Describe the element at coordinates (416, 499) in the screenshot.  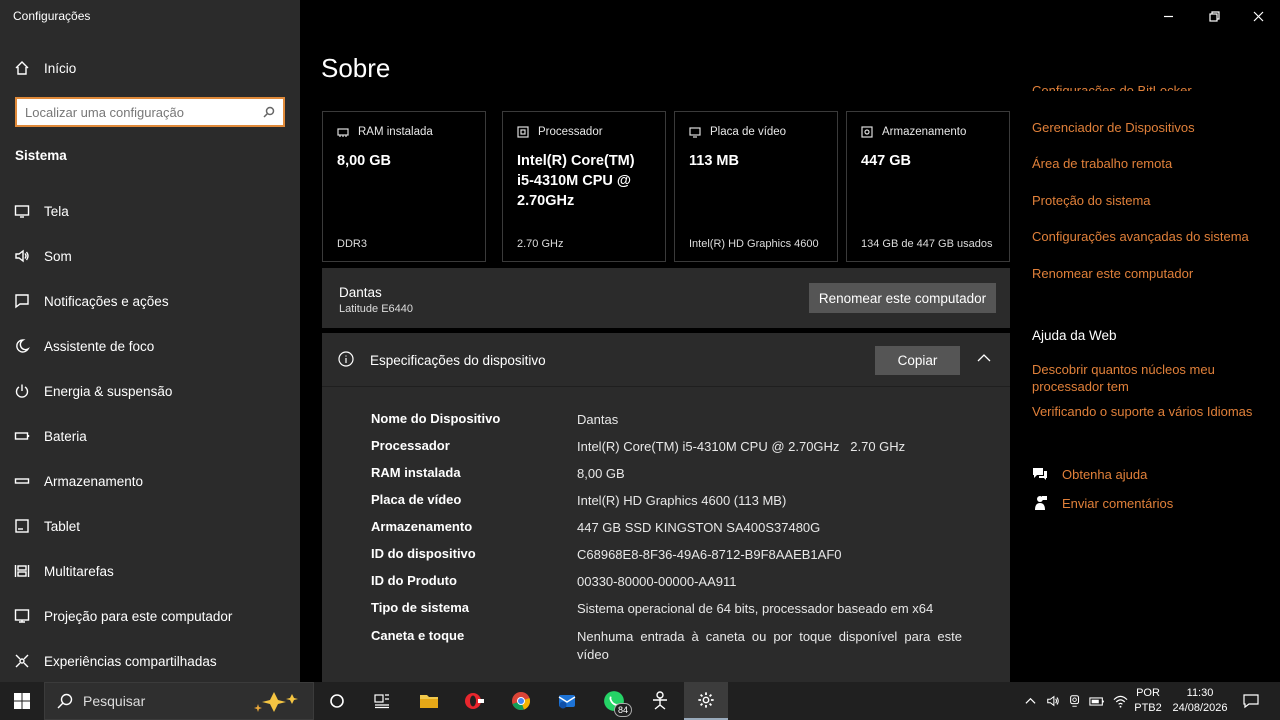
I see `spec-key: Placa de vídeo` at that location.